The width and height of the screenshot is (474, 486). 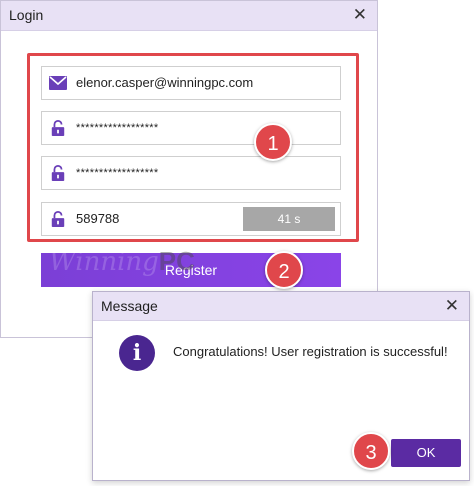 I want to click on login-titlebar: Login ✕, so click(x=189, y=16).